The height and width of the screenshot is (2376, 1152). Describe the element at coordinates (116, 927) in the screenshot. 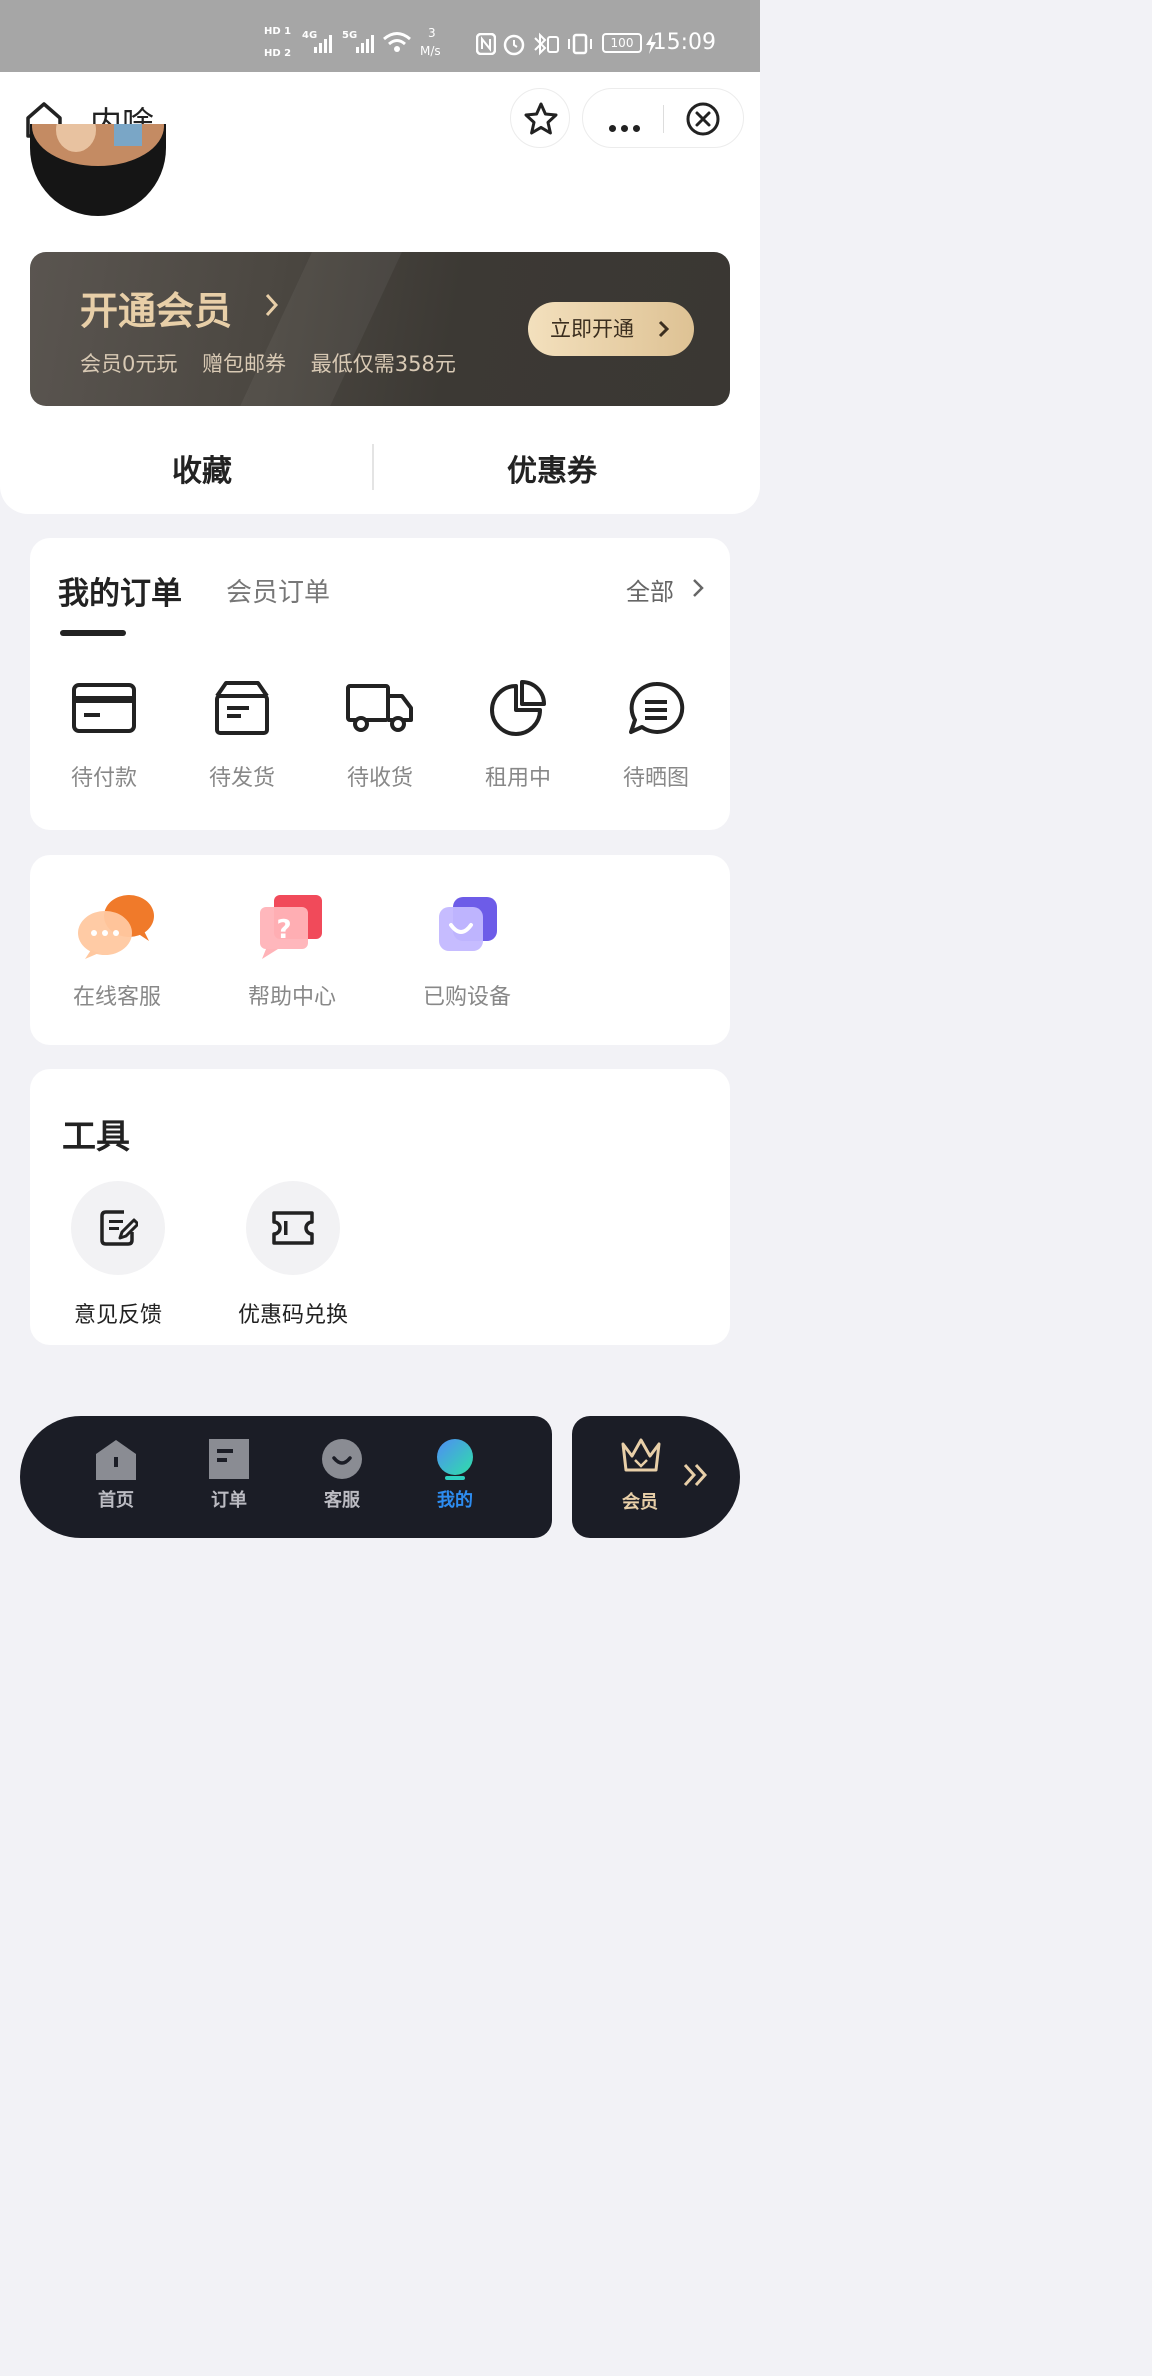

I see `chat-bubbles-icon` at that location.